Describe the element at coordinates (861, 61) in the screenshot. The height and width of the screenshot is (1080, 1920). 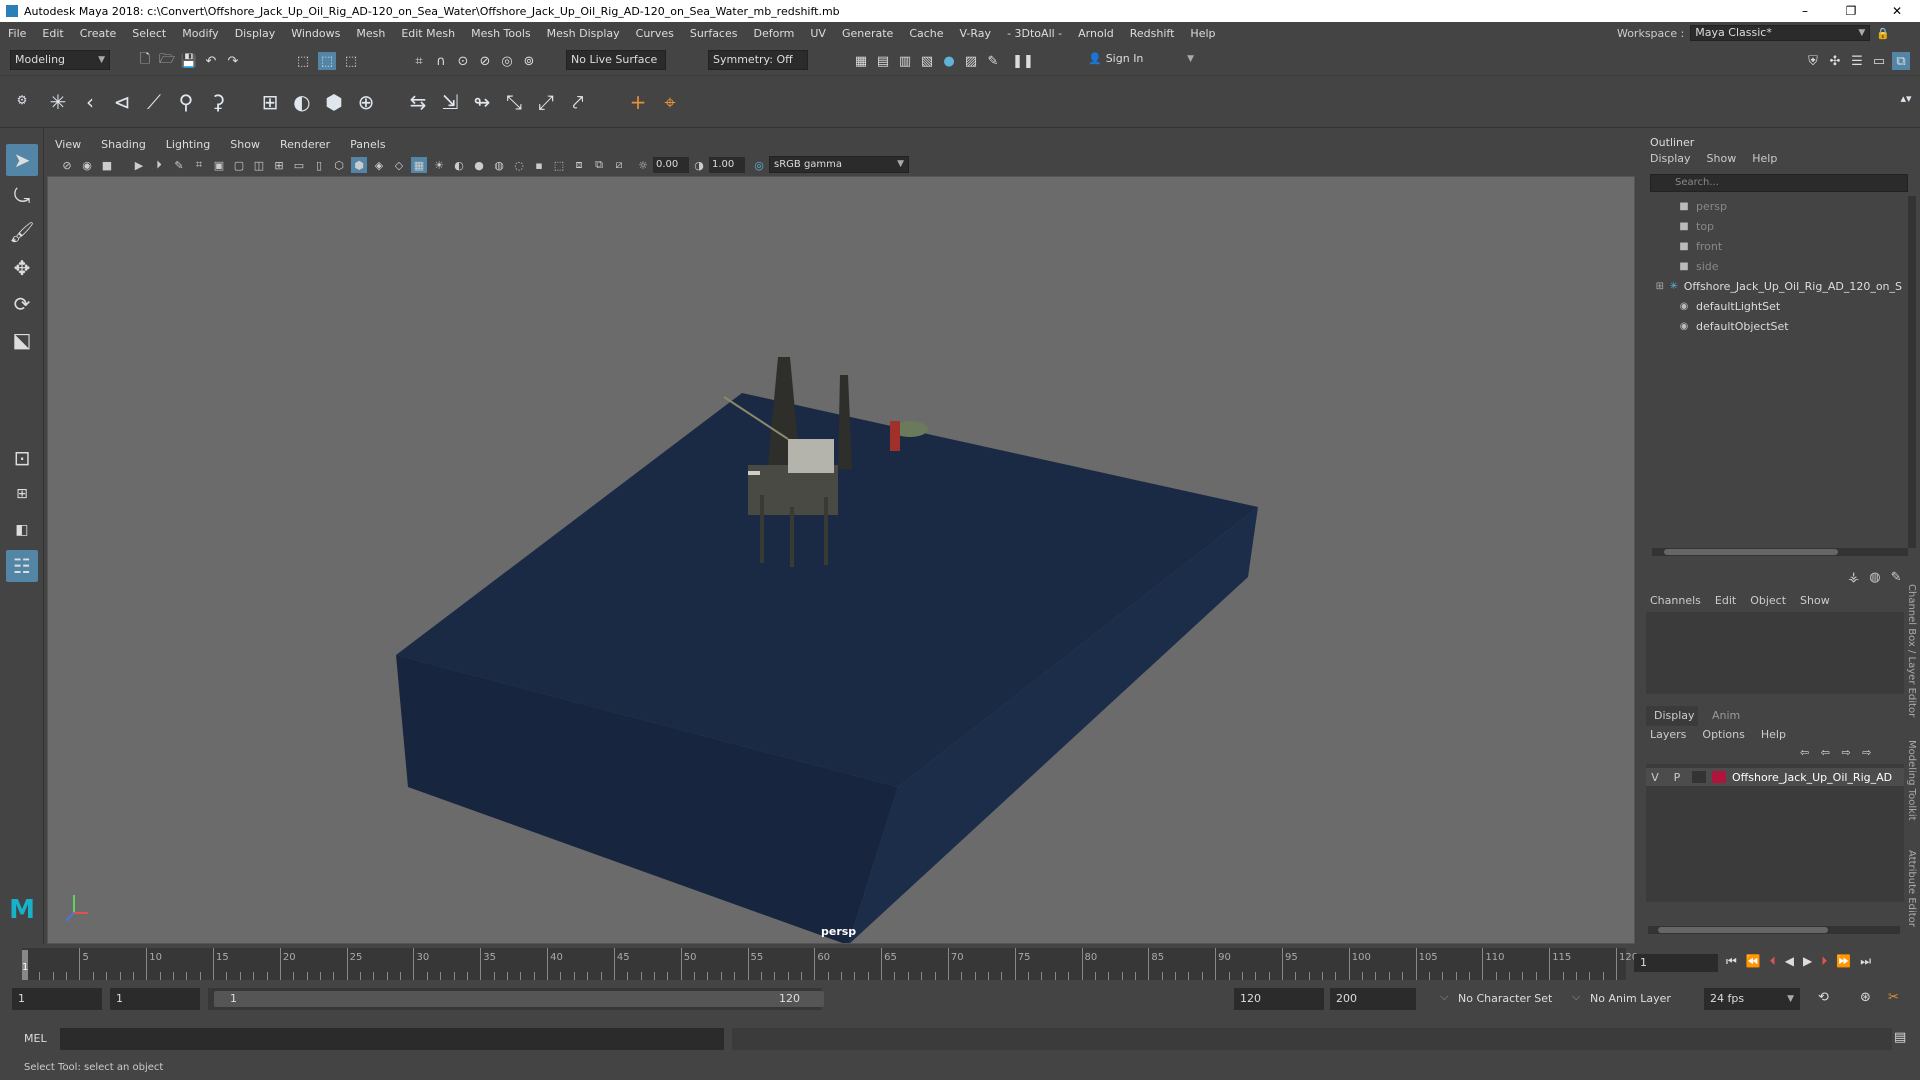
I see `render-icon: ▦` at that location.